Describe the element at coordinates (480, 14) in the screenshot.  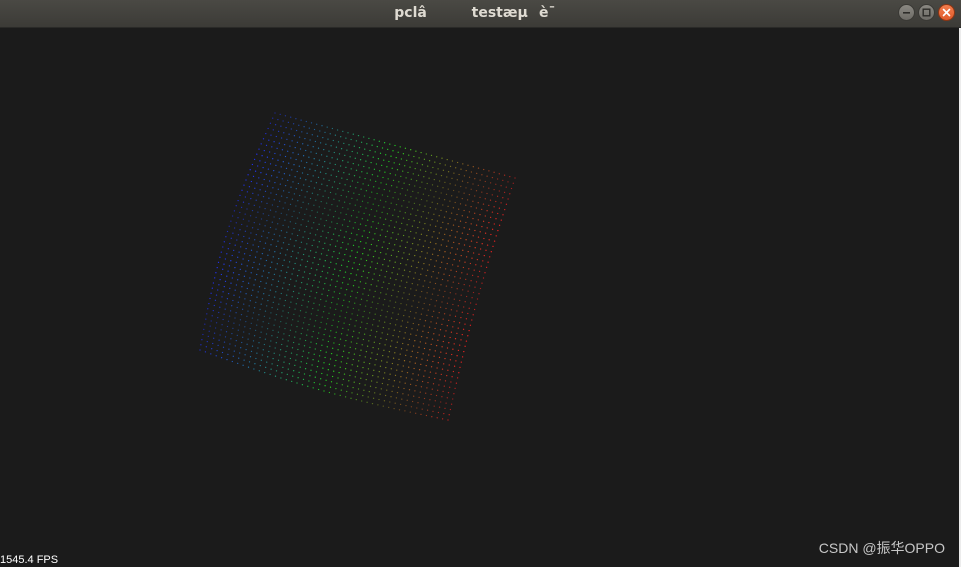
I see `title-bar: pclâtestæµè¯` at that location.